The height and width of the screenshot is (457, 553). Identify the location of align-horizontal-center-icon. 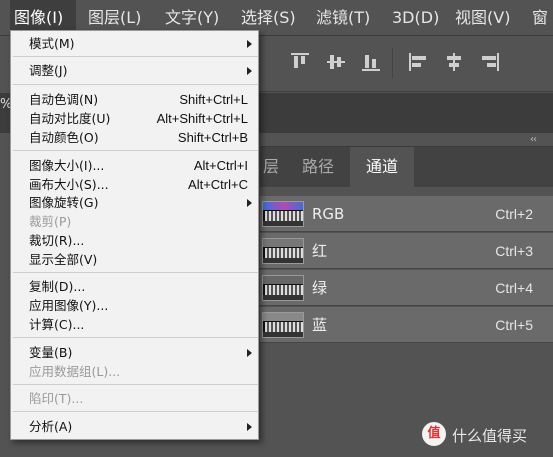
(454, 62).